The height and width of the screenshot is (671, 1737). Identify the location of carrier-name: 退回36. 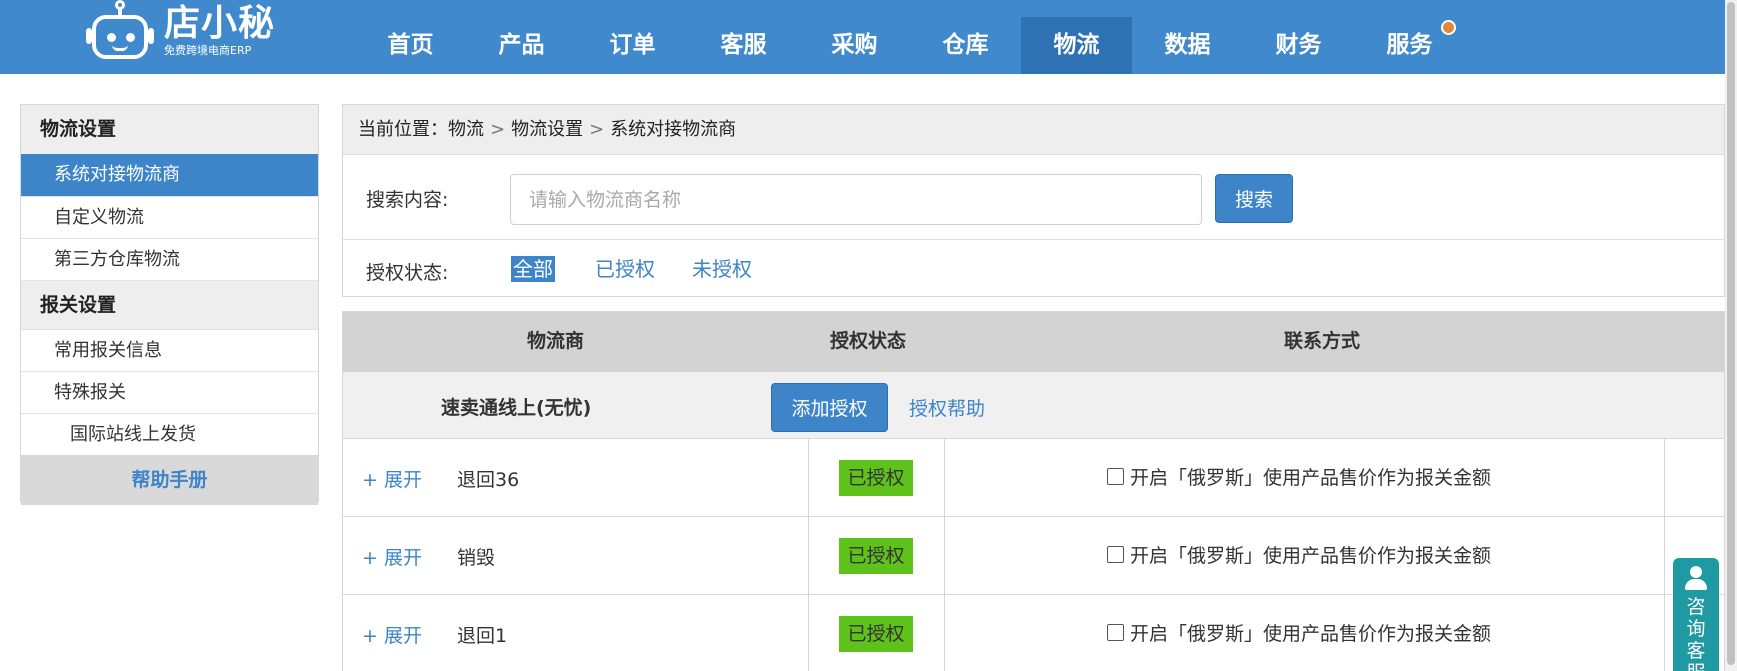
(488, 480).